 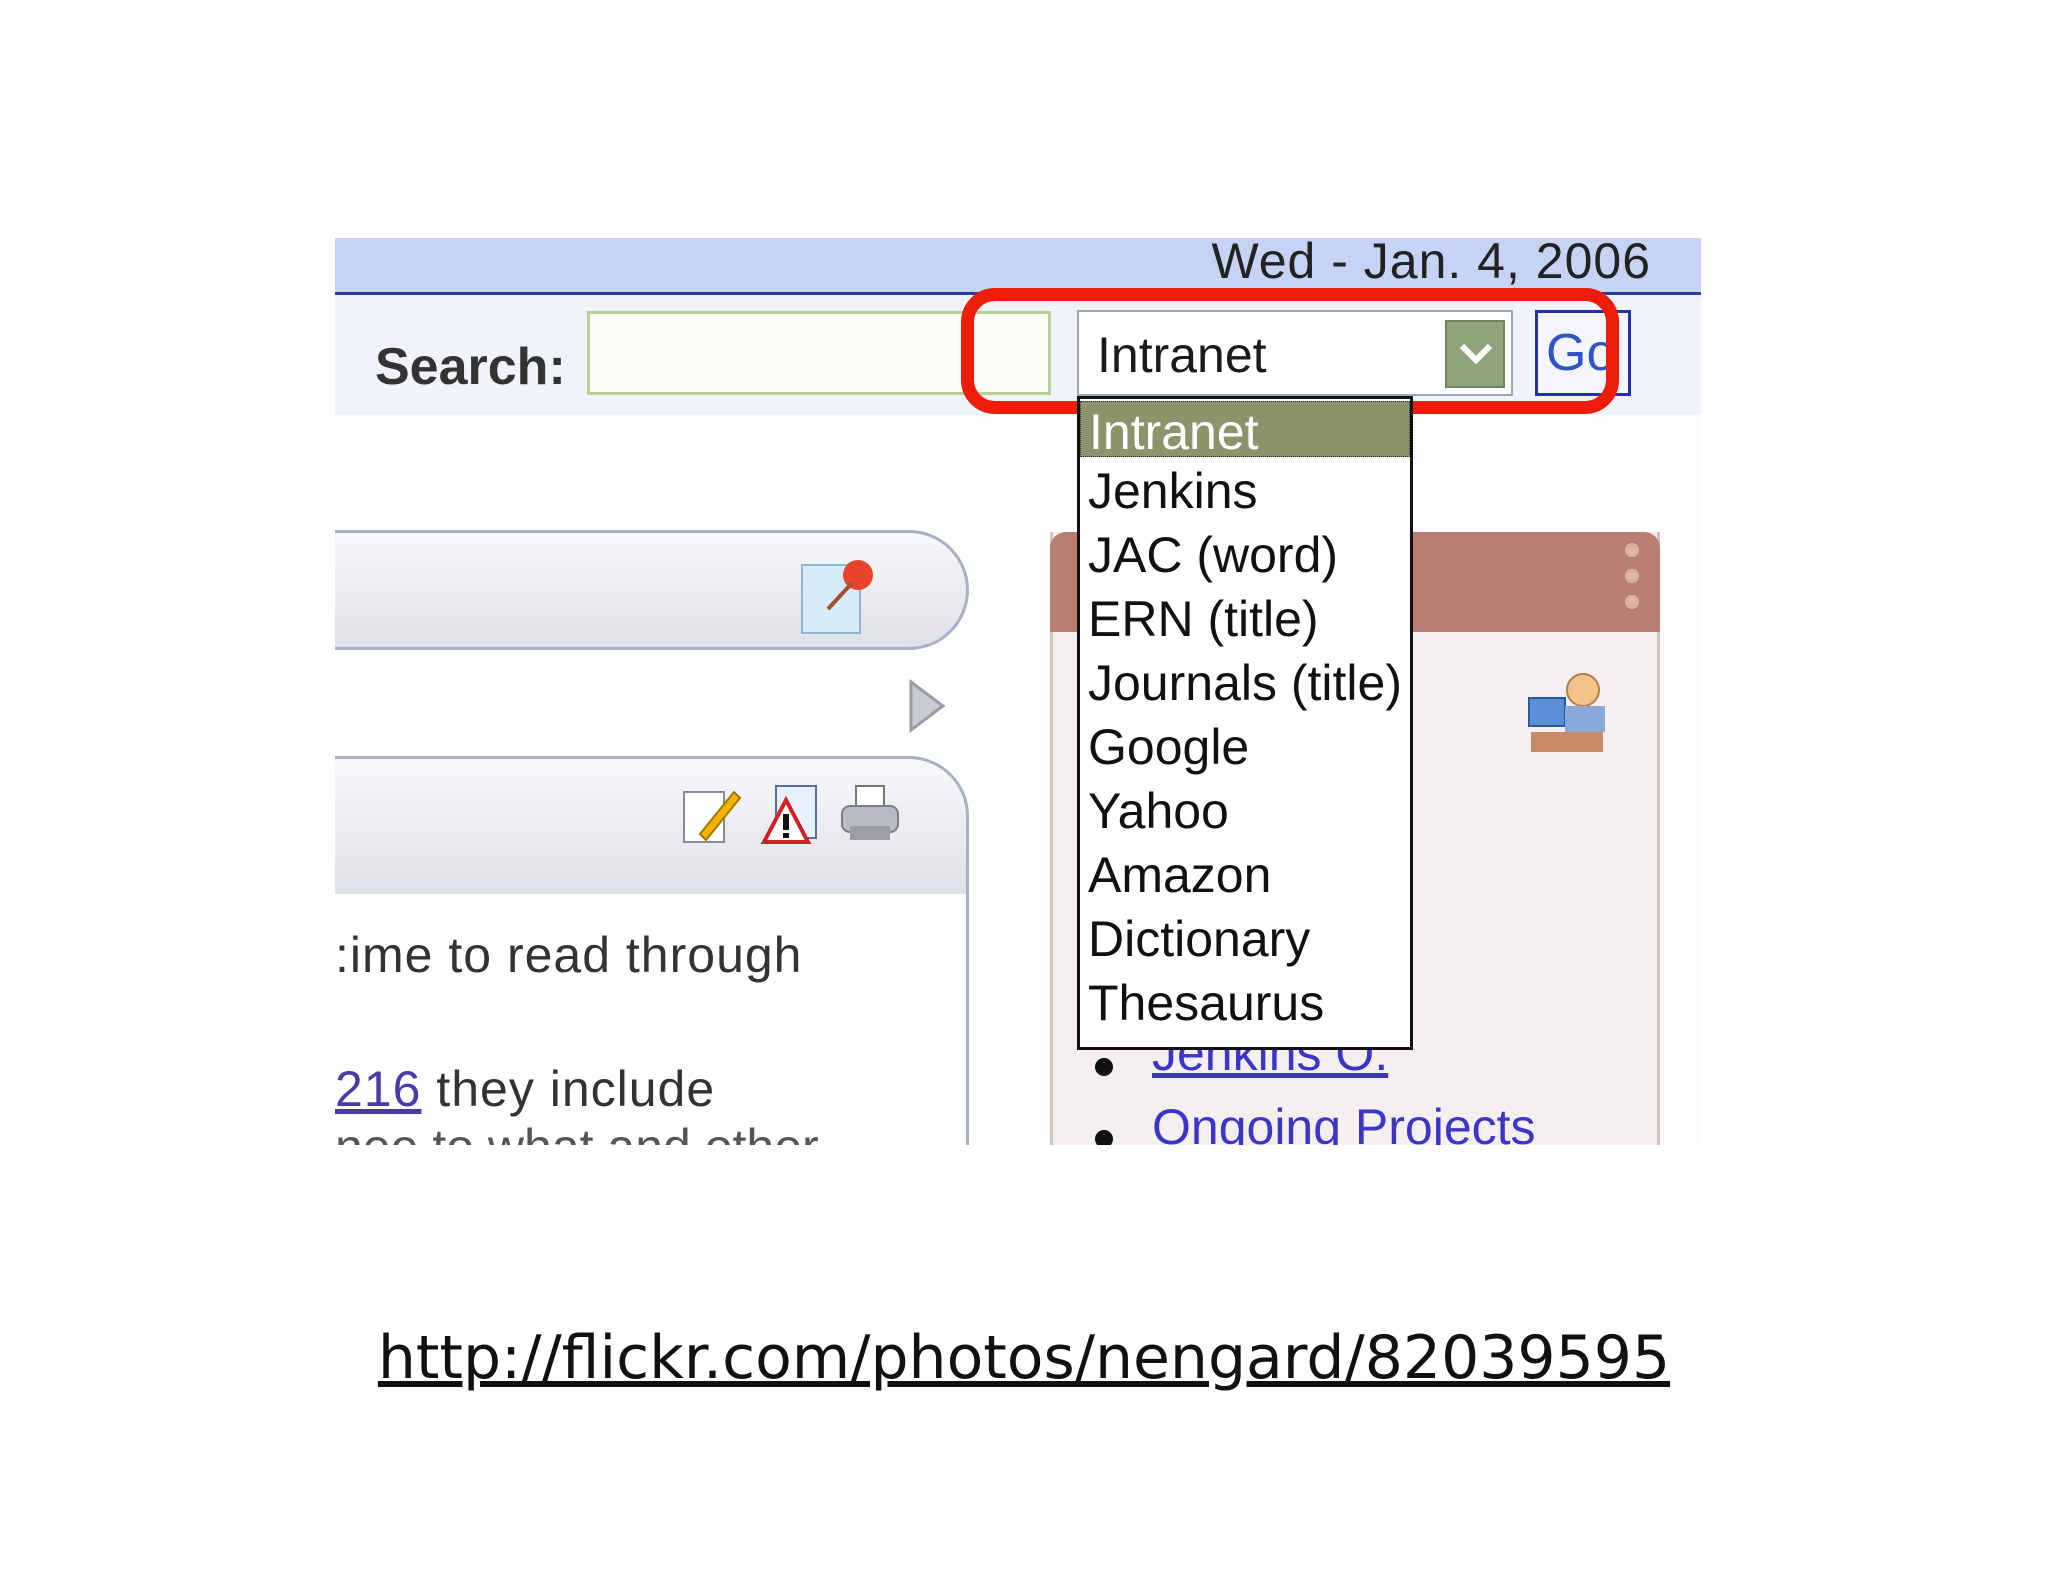 What do you see at coordinates (1199, 939) in the screenshot?
I see `option-dictionary: Dictionary` at bounding box center [1199, 939].